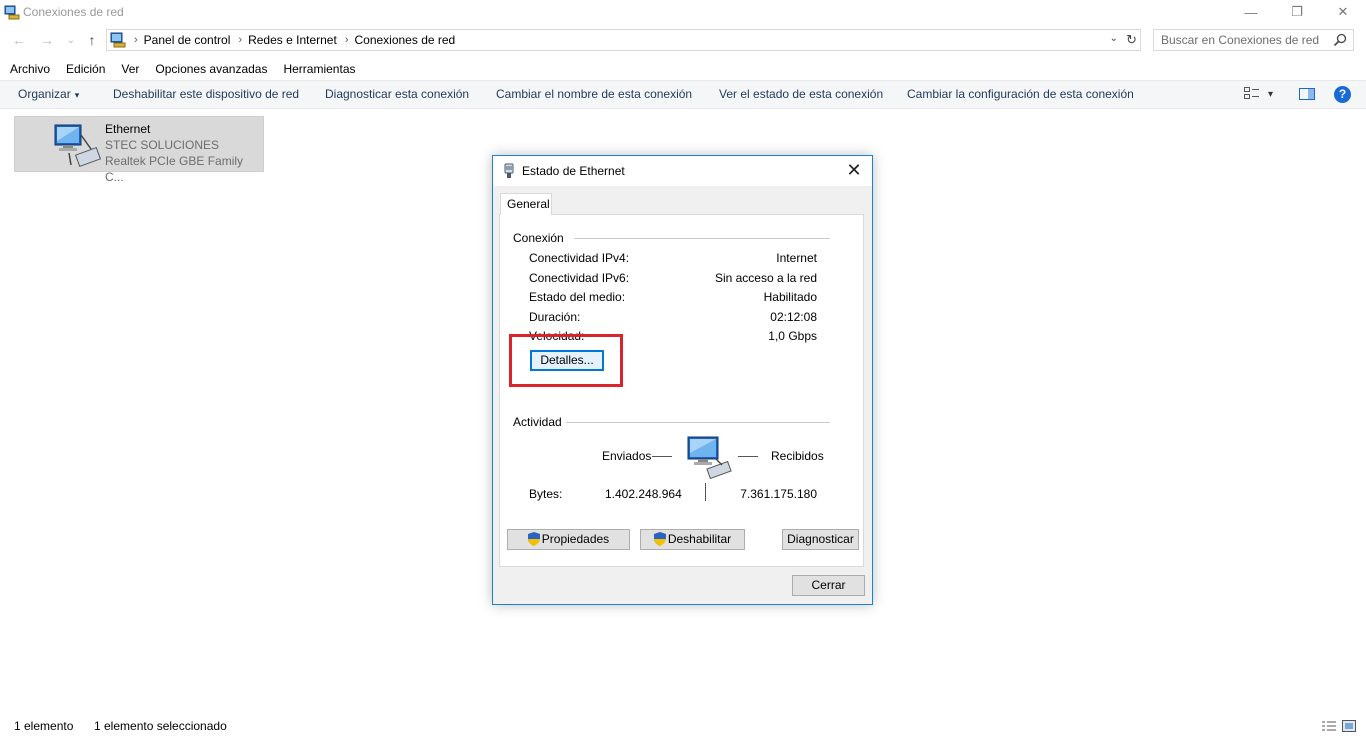 The width and height of the screenshot is (1366, 736). Describe the element at coordinates (828, 585) in the screenshot. I see `close-button: Cerrar` at that location.